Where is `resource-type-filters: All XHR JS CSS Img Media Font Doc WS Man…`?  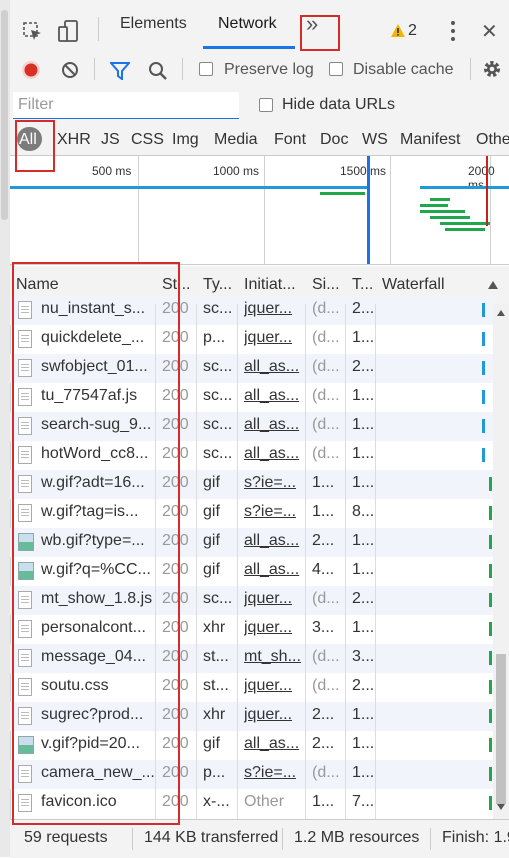 resource-type-filters: All XHR JS CSS Img Media Font Doc WS Man… is located at coordinates (259, 139).